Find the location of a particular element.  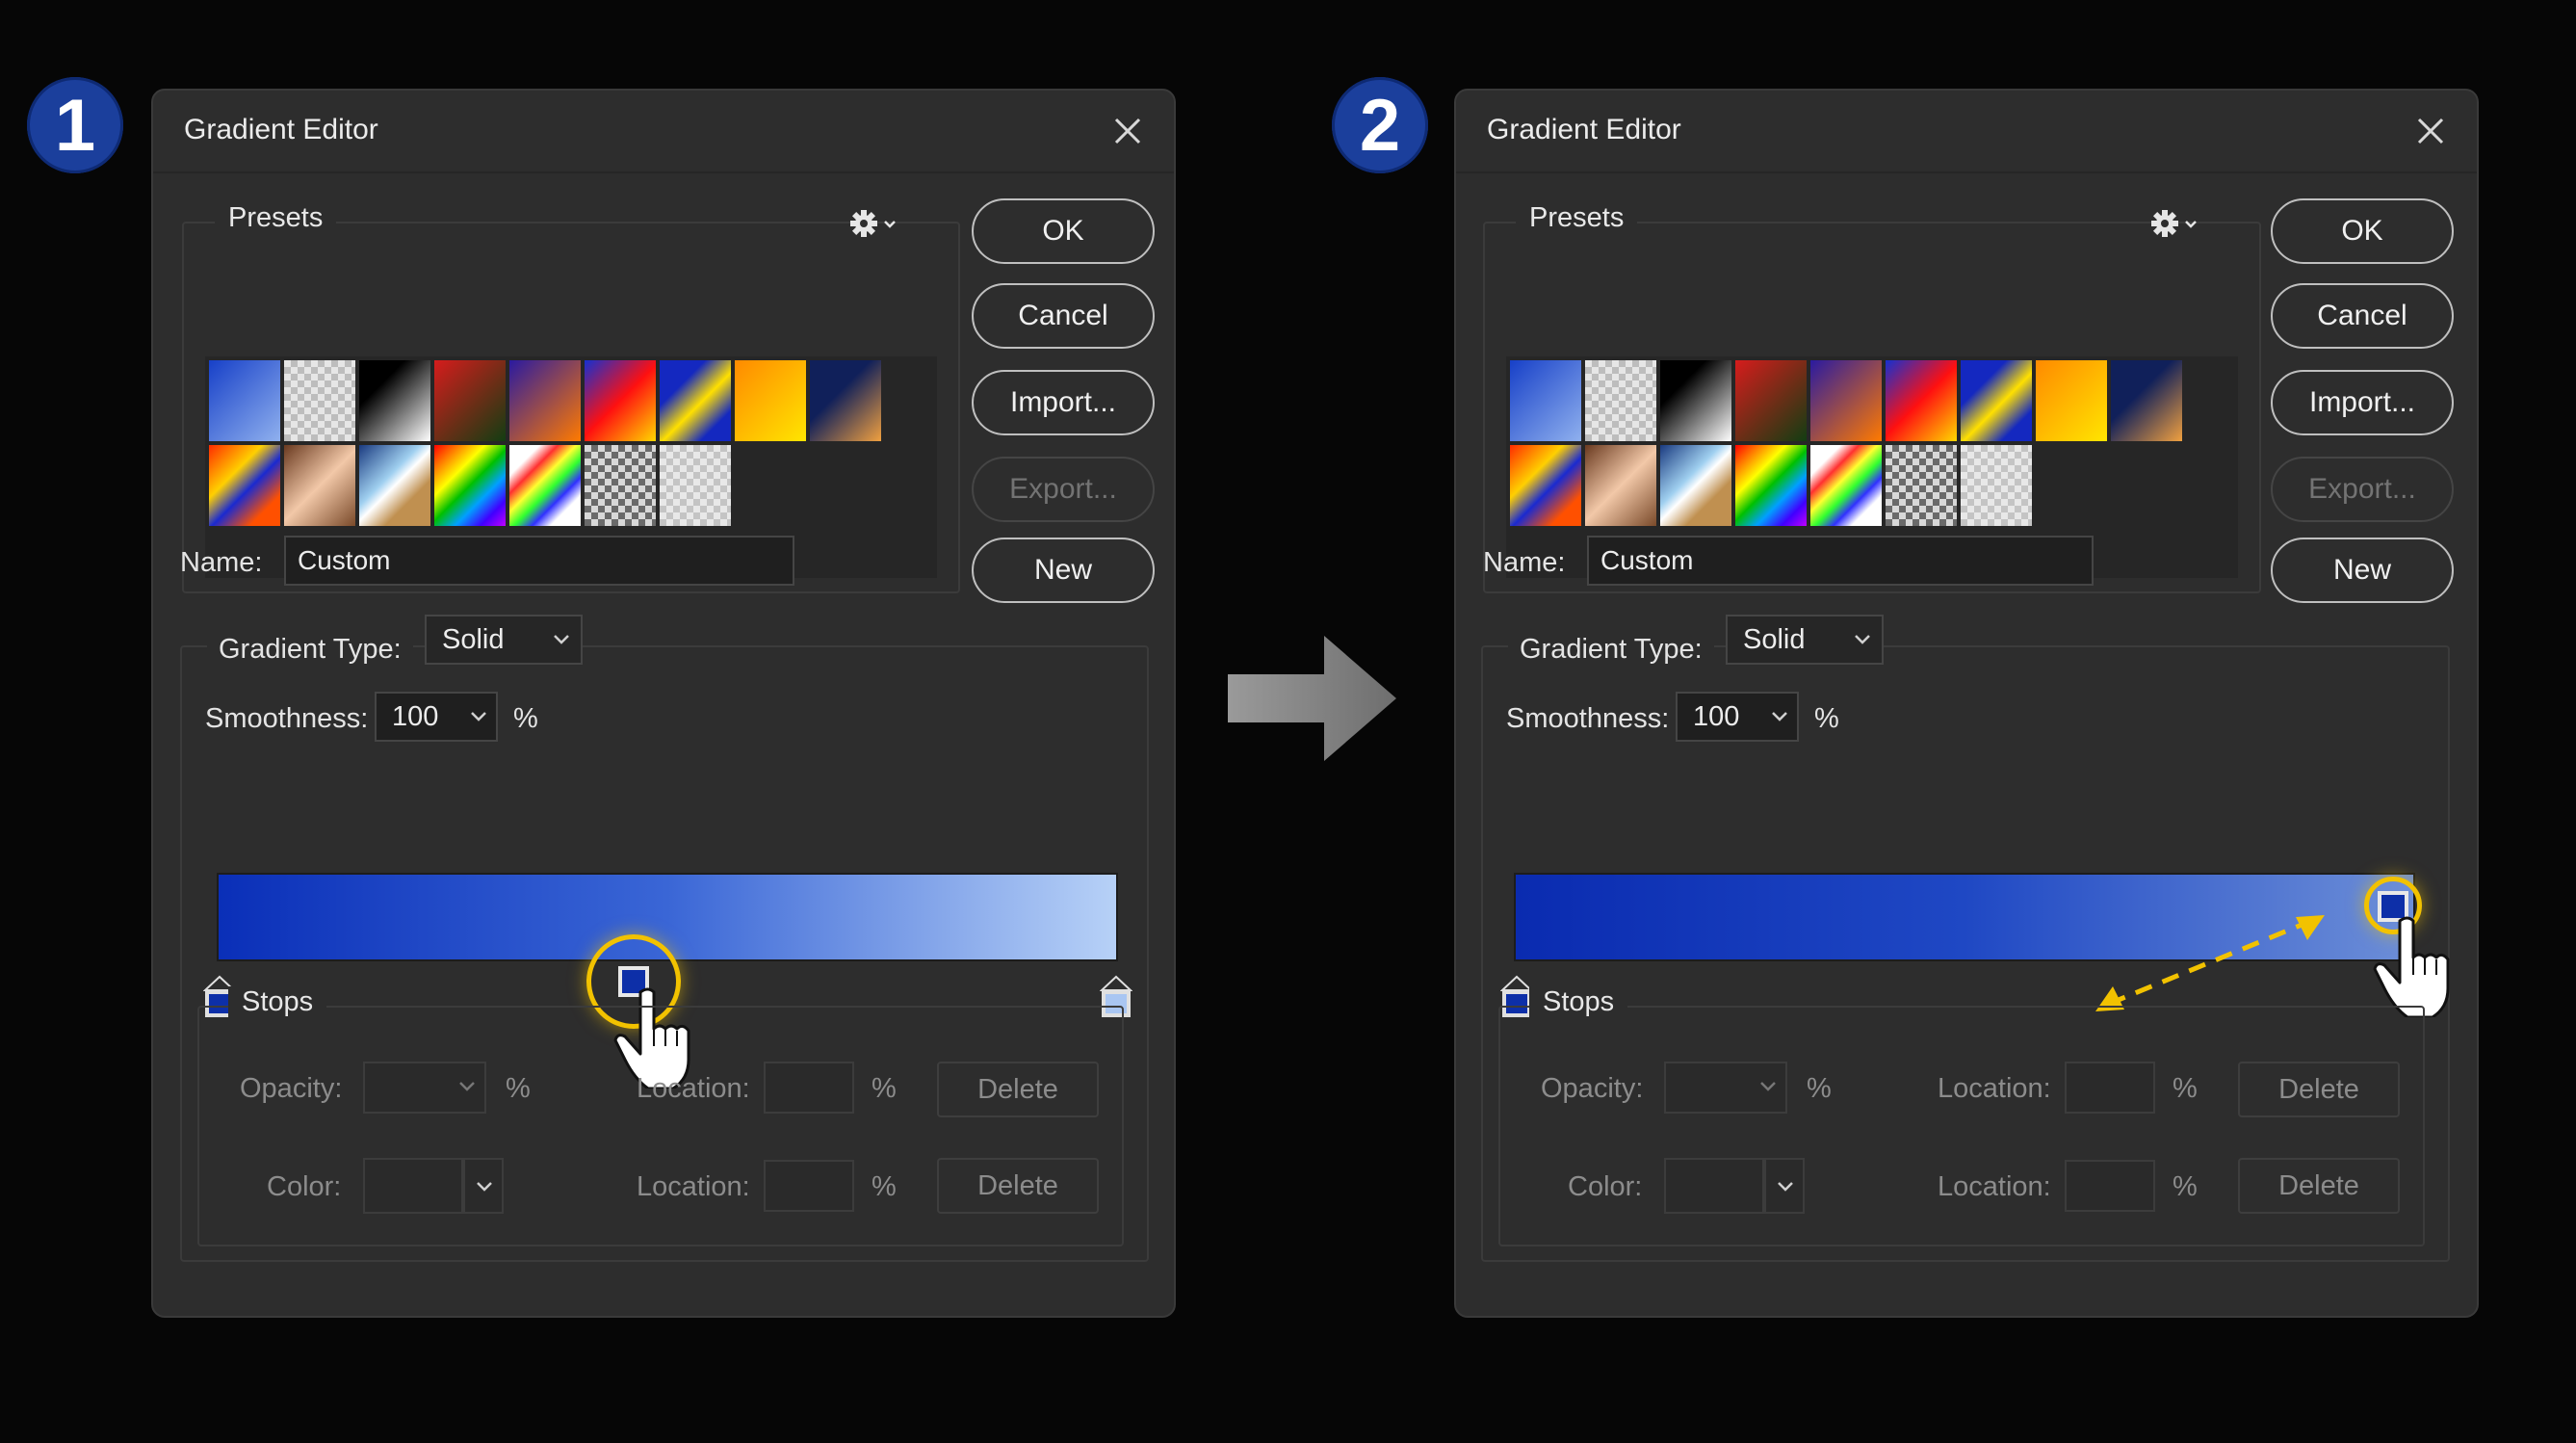

opacity-select is located at coordinates (424, 1088).